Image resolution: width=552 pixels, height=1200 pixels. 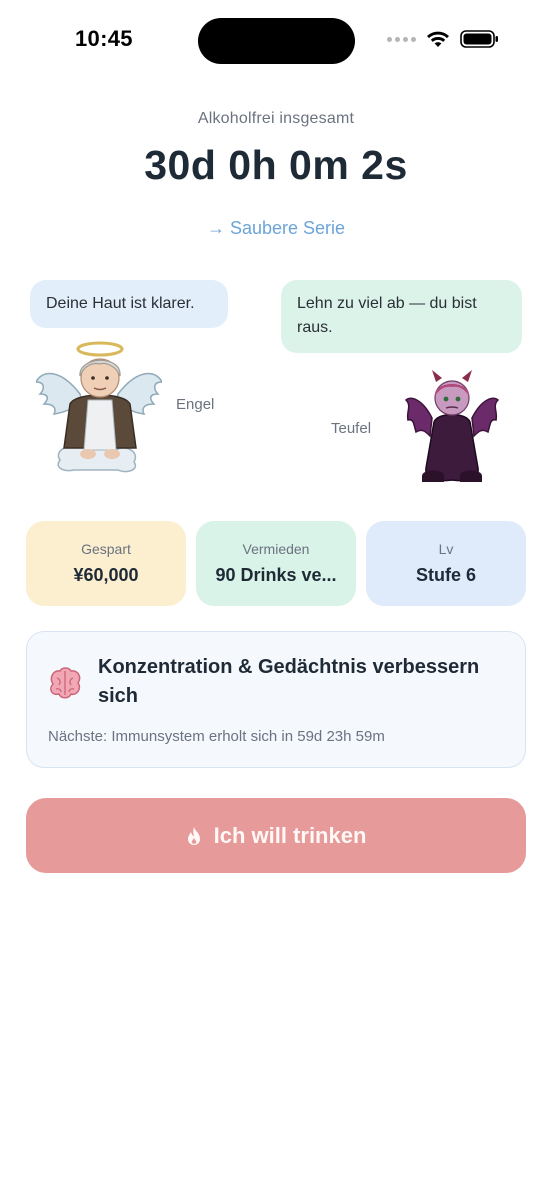 I want to click on angel-name-label: Engel, so click(x=195, y=404).